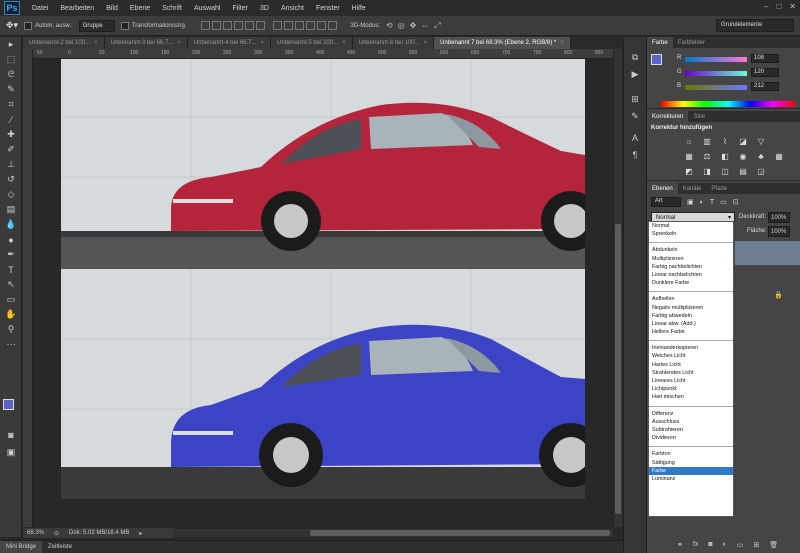 Image resolution: width=800 pixels, height=553 pixels. What do you see at coordinates (761, 141) in the screenshot?
I see `vibrance-icon: ▽` at bounding box center [761, 141].